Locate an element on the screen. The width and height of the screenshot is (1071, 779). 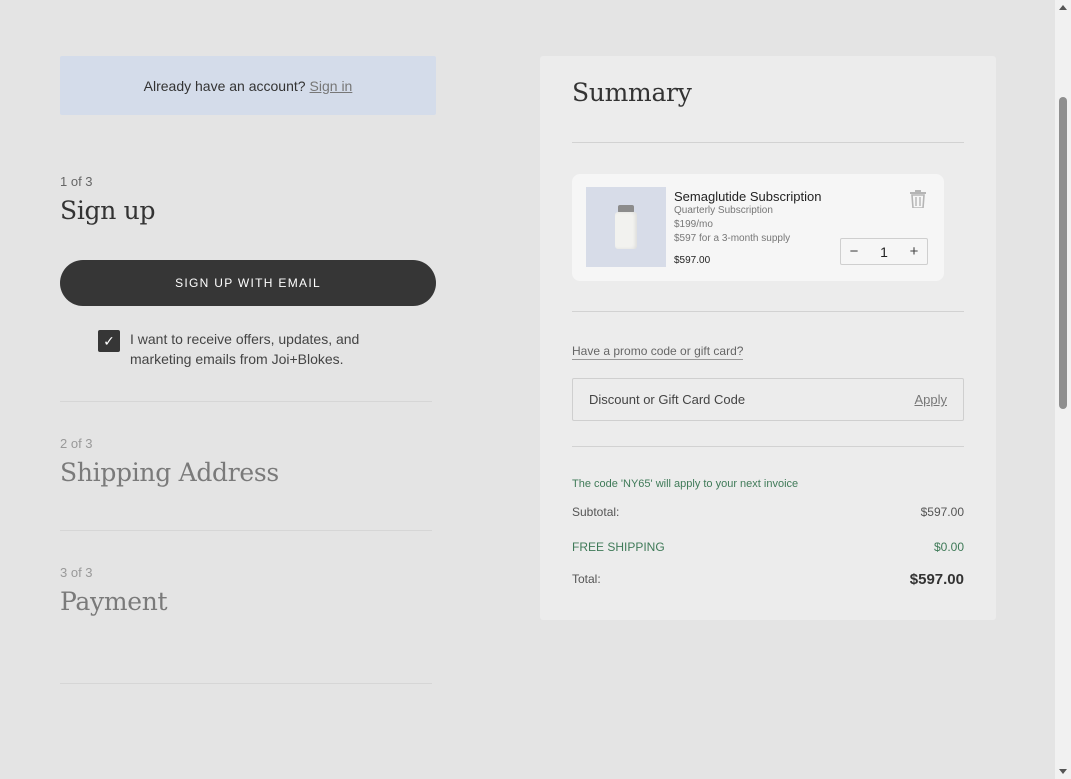
step-1-title: Sign up is located at coordinates (108, 210).